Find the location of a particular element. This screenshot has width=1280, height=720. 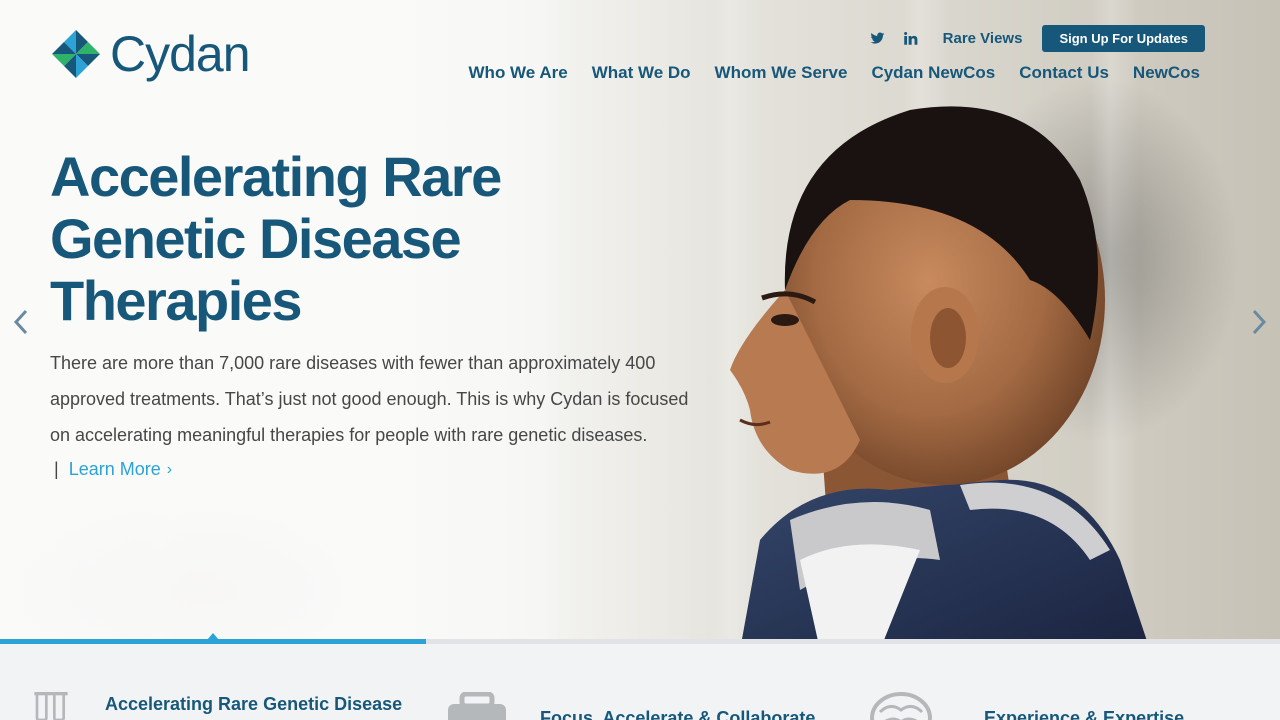

feature-item: Focus, Accelerate & Collaborate is located at coordinates (630, 706).